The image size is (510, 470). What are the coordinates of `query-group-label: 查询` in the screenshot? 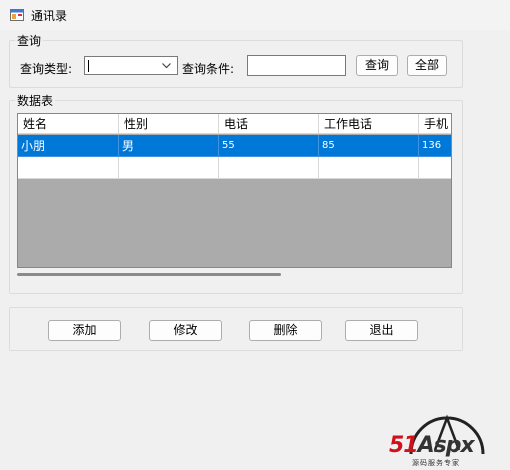 It's located at (29, 40).